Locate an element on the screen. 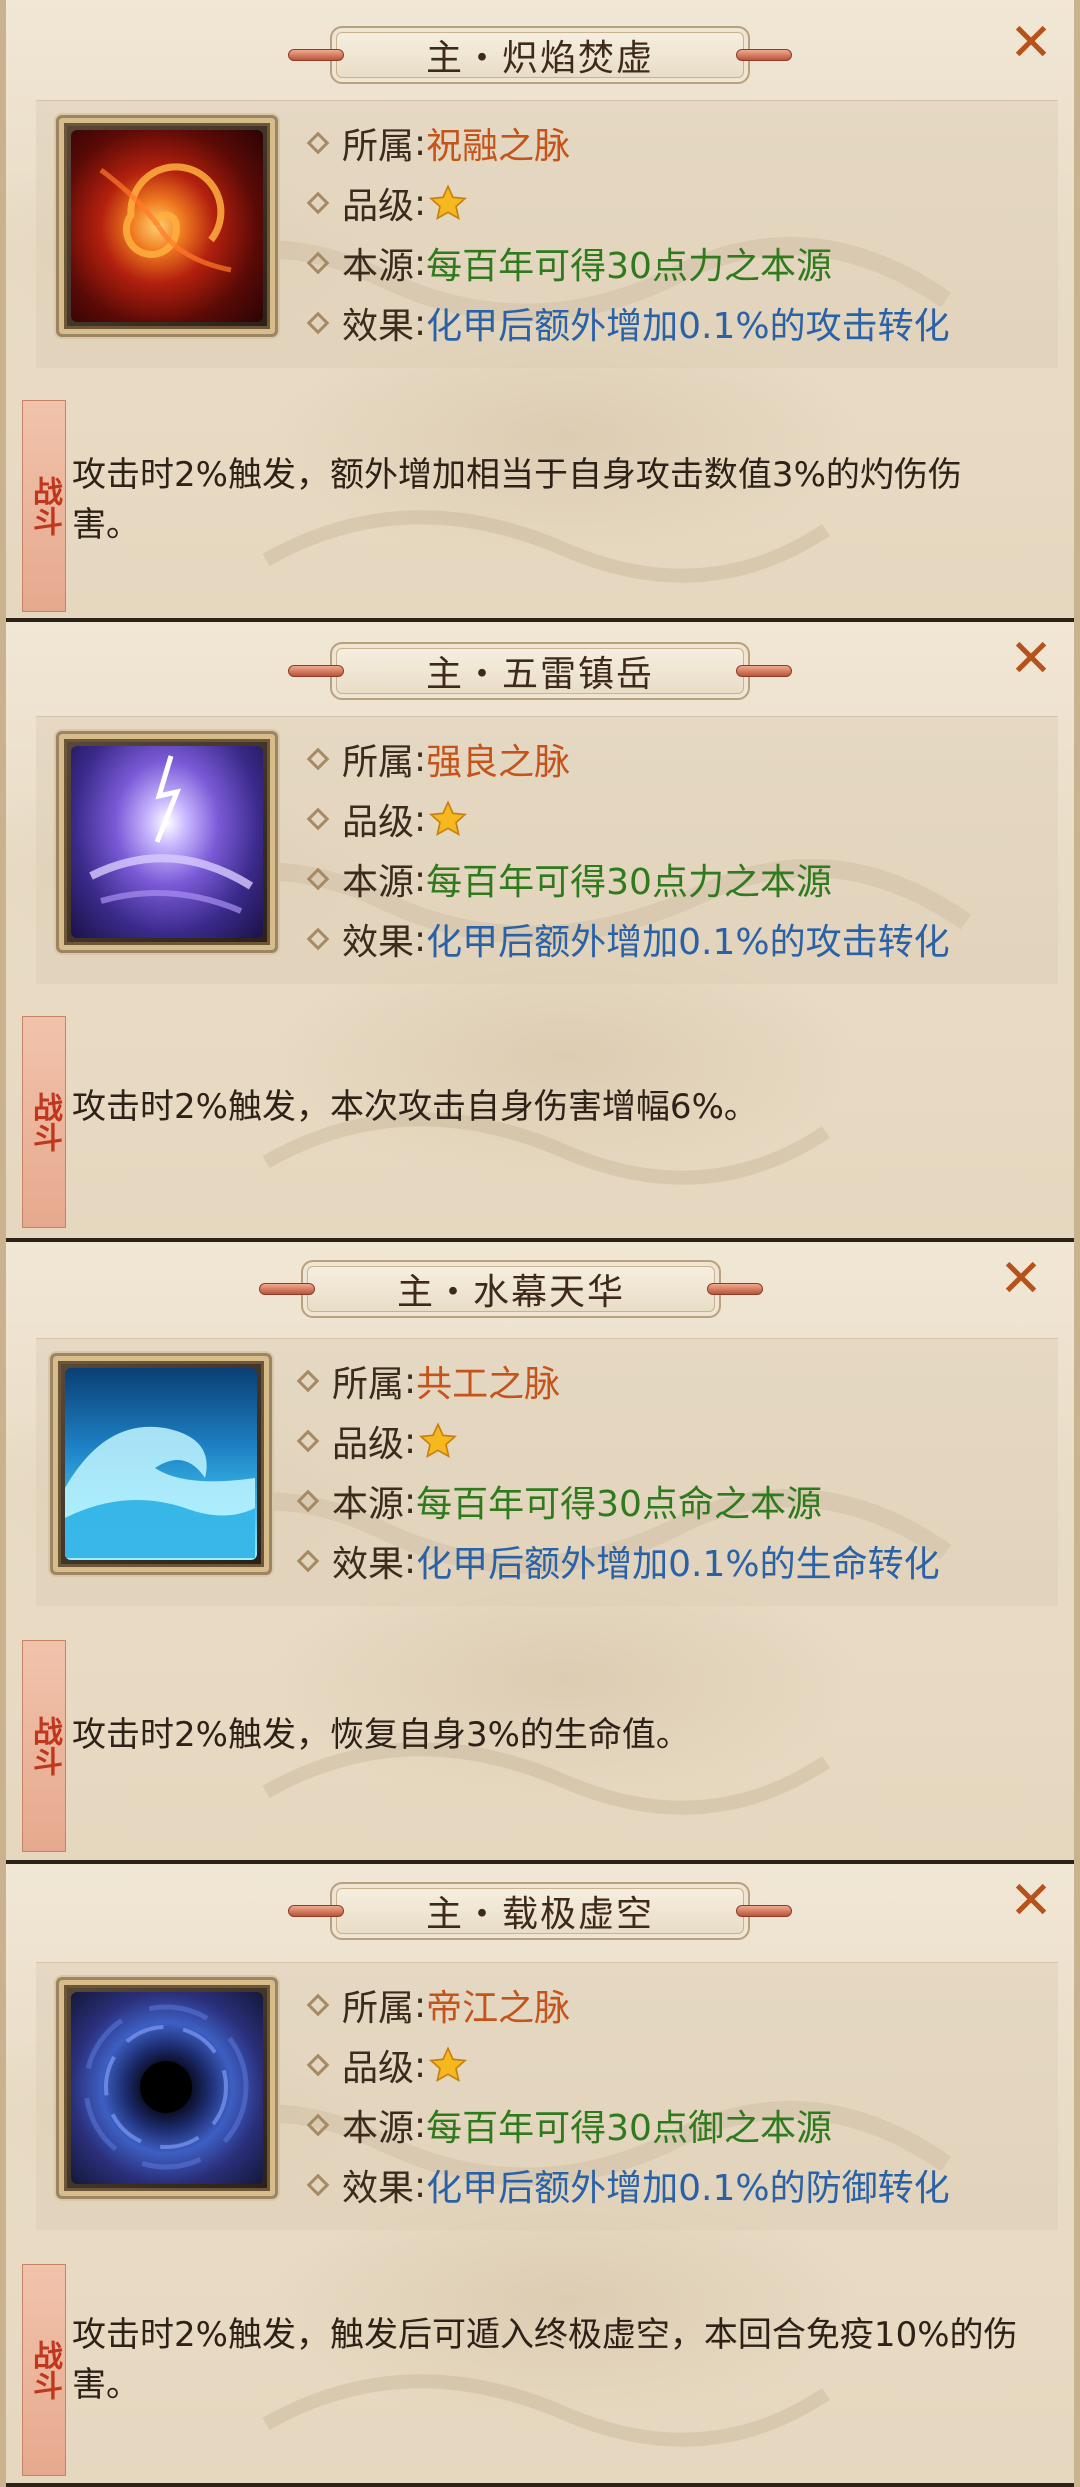 This screenshot has width=1080, height=2487. affiliation-value: 共工之脉 is located at coordinates (488, 1384).